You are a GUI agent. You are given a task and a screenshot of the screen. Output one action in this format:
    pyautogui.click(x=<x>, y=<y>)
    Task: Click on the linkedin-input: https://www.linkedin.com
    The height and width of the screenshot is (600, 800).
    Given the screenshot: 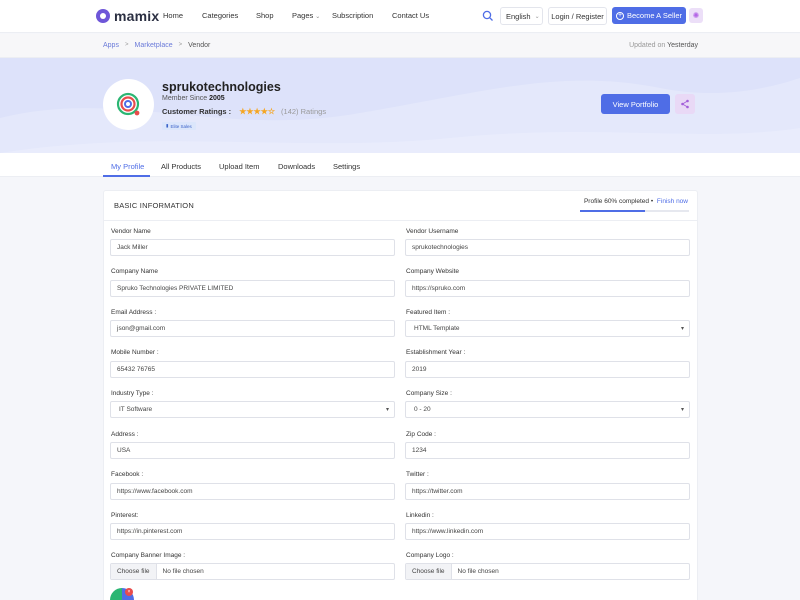 What is the action you would take?
    pyautogui.click(x=547, y=531)
    